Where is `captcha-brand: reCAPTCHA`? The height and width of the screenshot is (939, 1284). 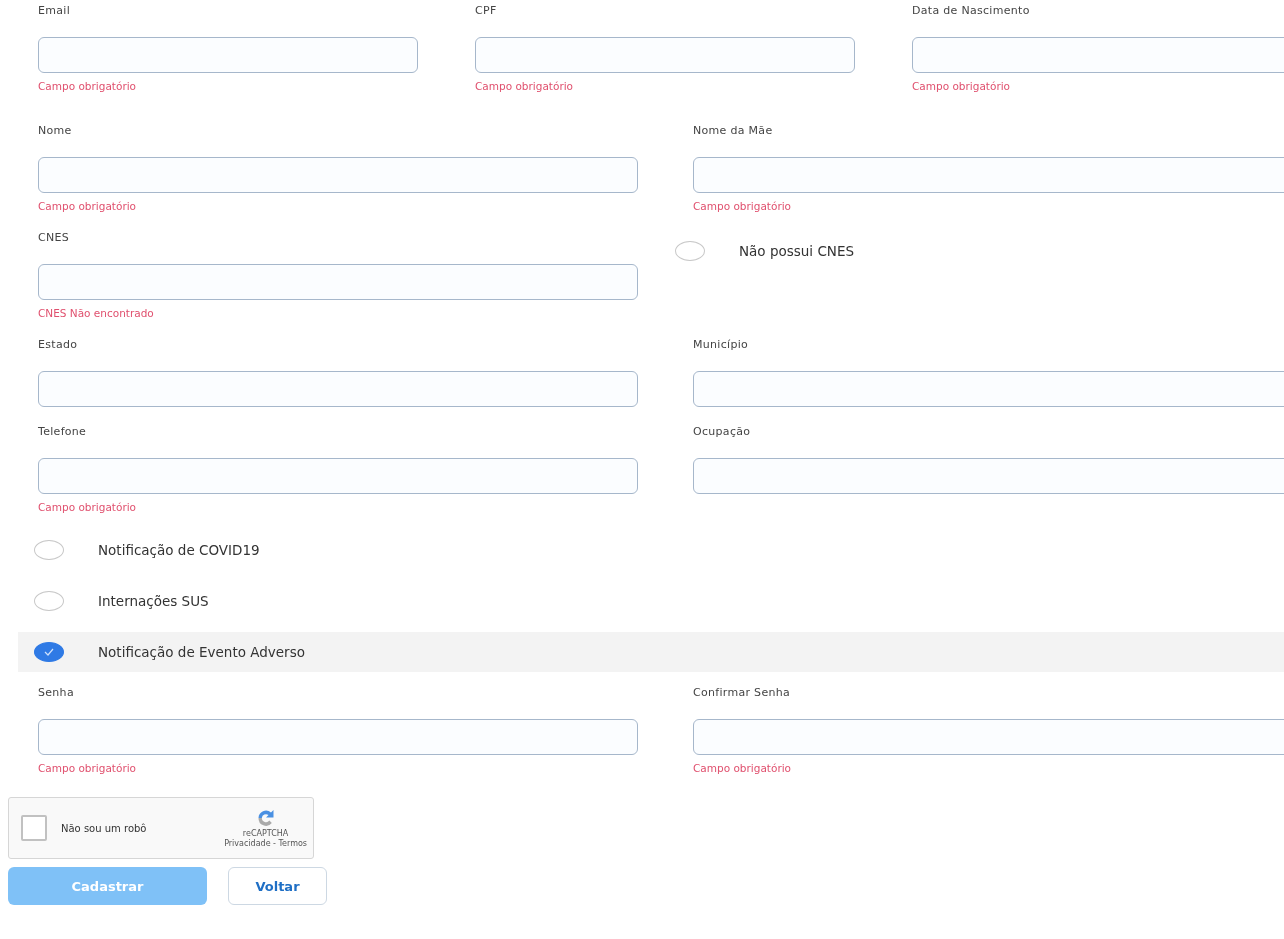
captcha-brand: reCAPTCHA is located at coordinates (265, 833).